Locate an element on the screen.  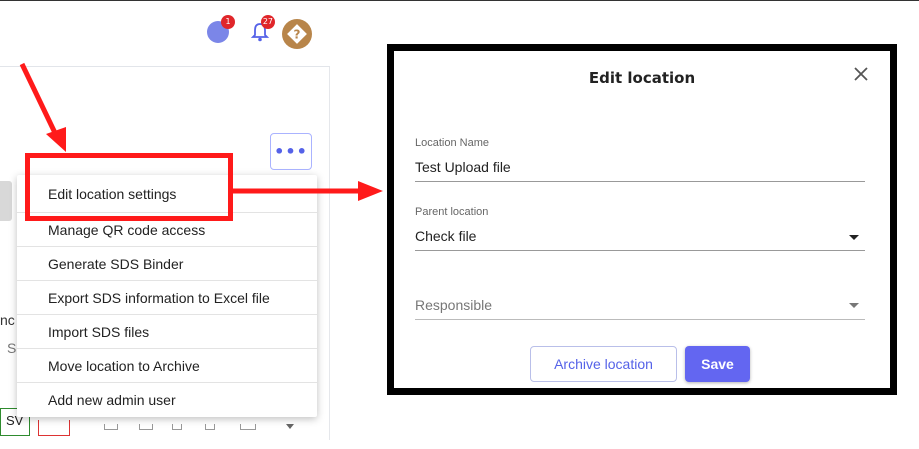
menu-item-move-to-archive: Move location to Archive is located at coordinates (167, 366).